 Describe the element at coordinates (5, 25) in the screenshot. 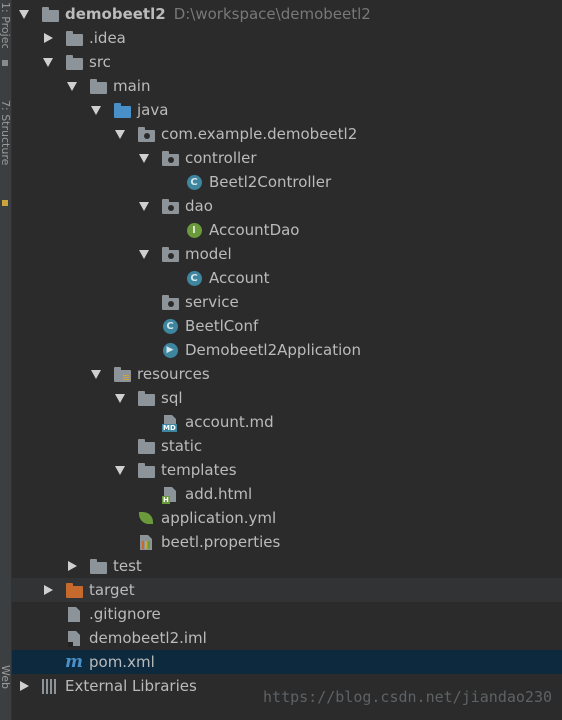

I see `project-tool-tab: 1: Project` at that location.